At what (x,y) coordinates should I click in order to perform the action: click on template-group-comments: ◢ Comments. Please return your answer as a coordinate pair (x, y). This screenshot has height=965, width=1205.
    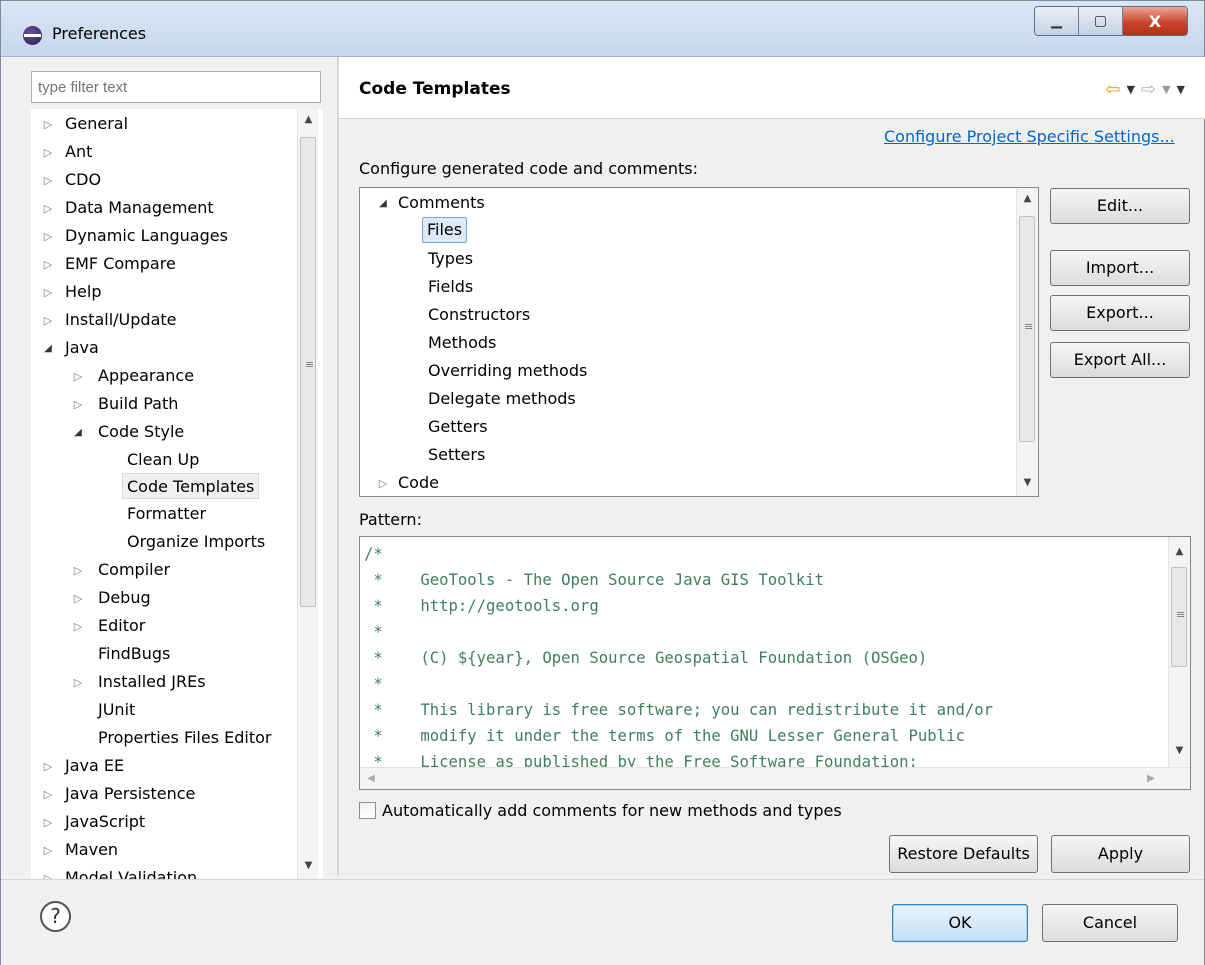
    Looking at the image, I should click on (430, 204).